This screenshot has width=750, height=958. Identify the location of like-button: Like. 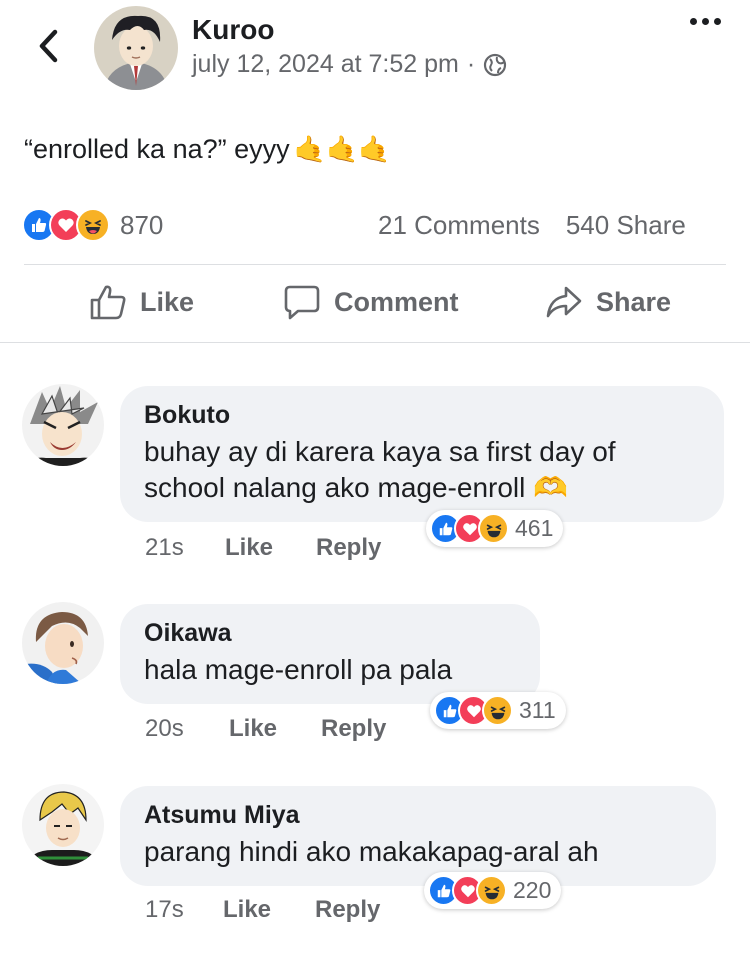
(141, 302).